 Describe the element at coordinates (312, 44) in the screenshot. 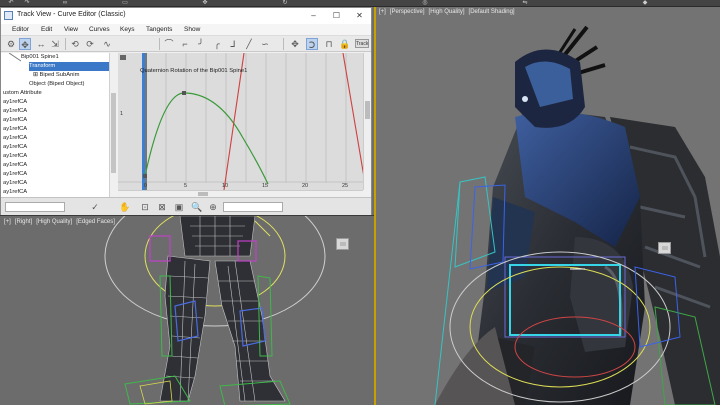

I see `show-tangents-icon: Ↄ` at that location.